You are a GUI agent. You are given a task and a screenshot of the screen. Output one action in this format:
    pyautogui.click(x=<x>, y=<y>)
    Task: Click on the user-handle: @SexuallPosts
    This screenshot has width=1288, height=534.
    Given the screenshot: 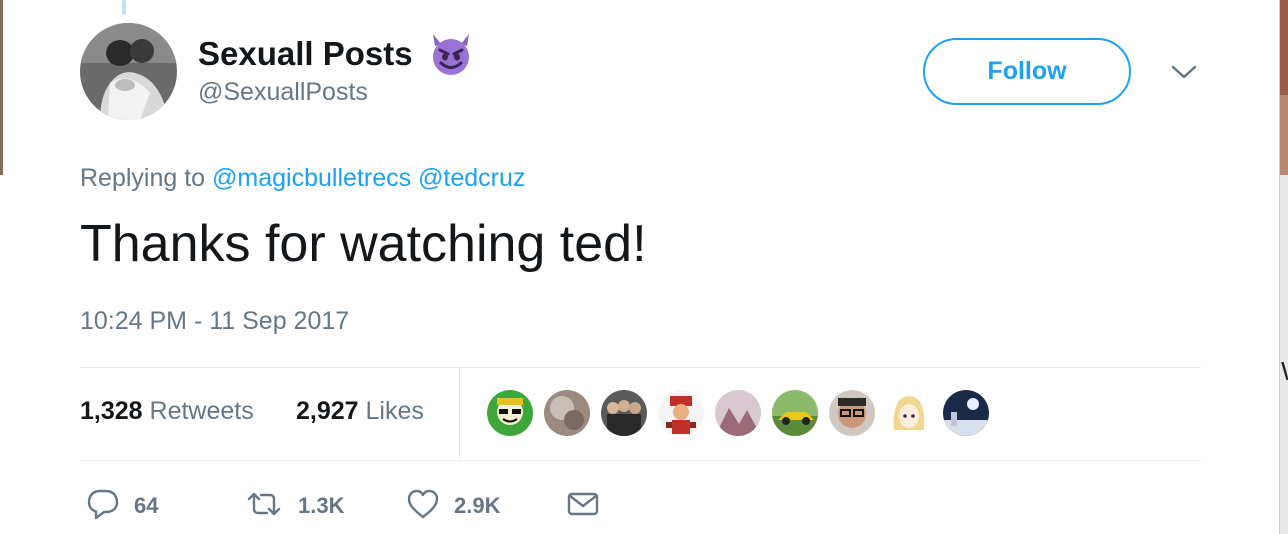 What is the action you would take?
    pyautogui.click(x=283, y=92)
    